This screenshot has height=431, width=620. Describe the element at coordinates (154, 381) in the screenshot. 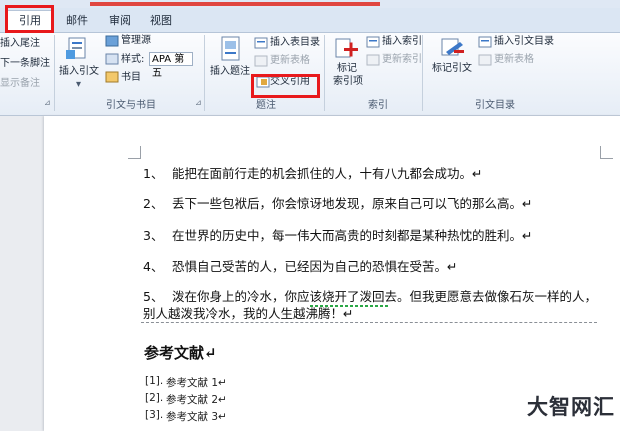

I see `reference-number: [1].` at that location.